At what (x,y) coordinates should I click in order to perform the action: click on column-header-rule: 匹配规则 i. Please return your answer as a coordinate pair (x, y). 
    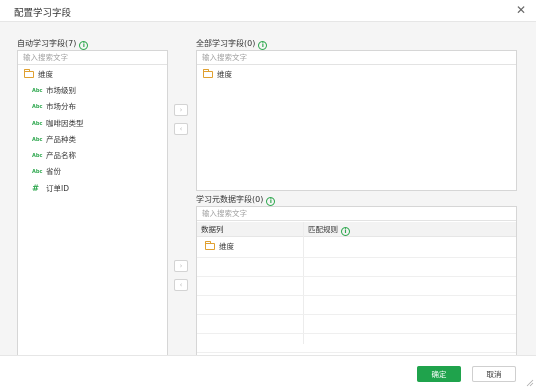
    Looking at the image, I should click on (329, 229).